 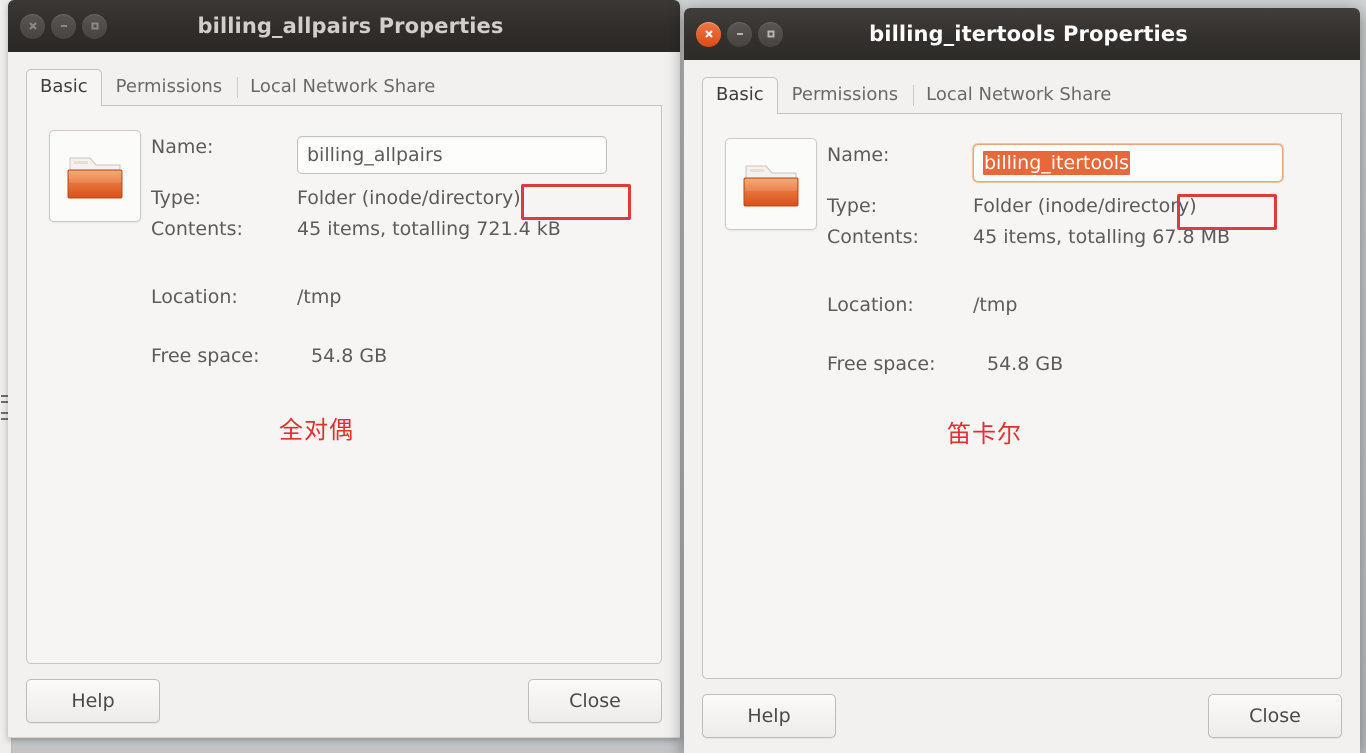 I want to click on location-value-left: /tmp, so click(x=319, y=297).